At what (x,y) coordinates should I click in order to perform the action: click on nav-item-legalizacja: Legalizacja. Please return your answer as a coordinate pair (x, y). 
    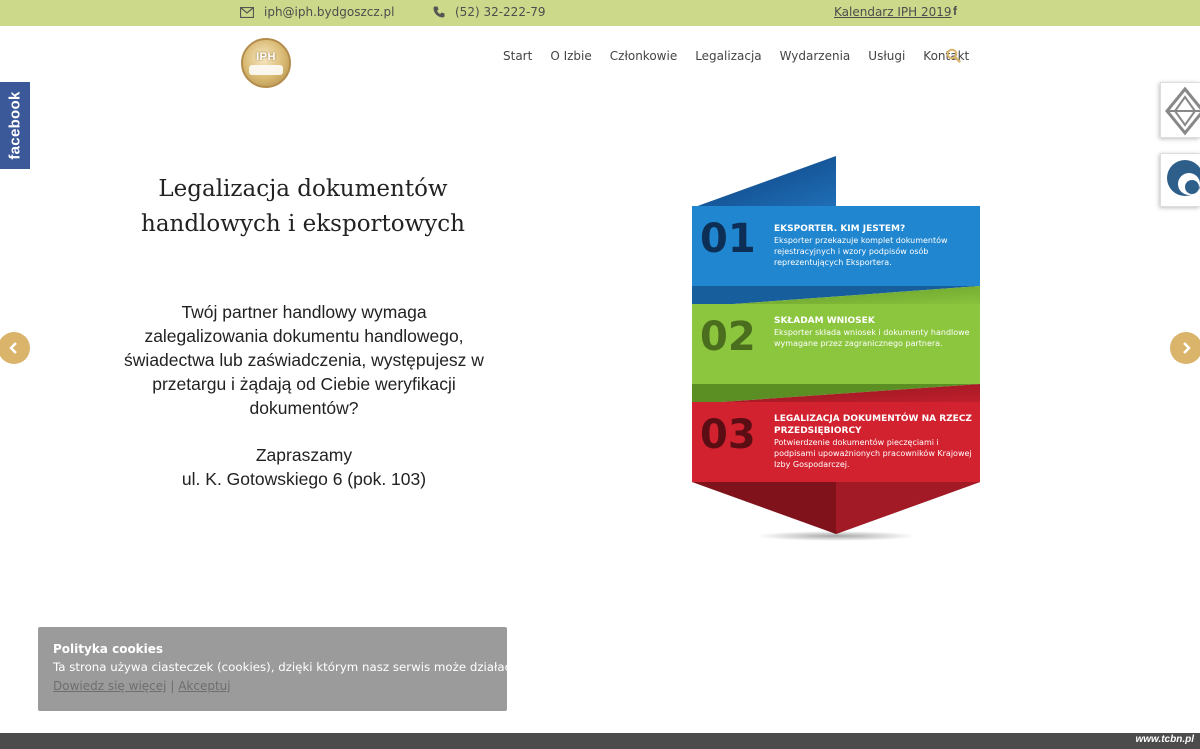
    Looking at the image, I should click on (728, 56).